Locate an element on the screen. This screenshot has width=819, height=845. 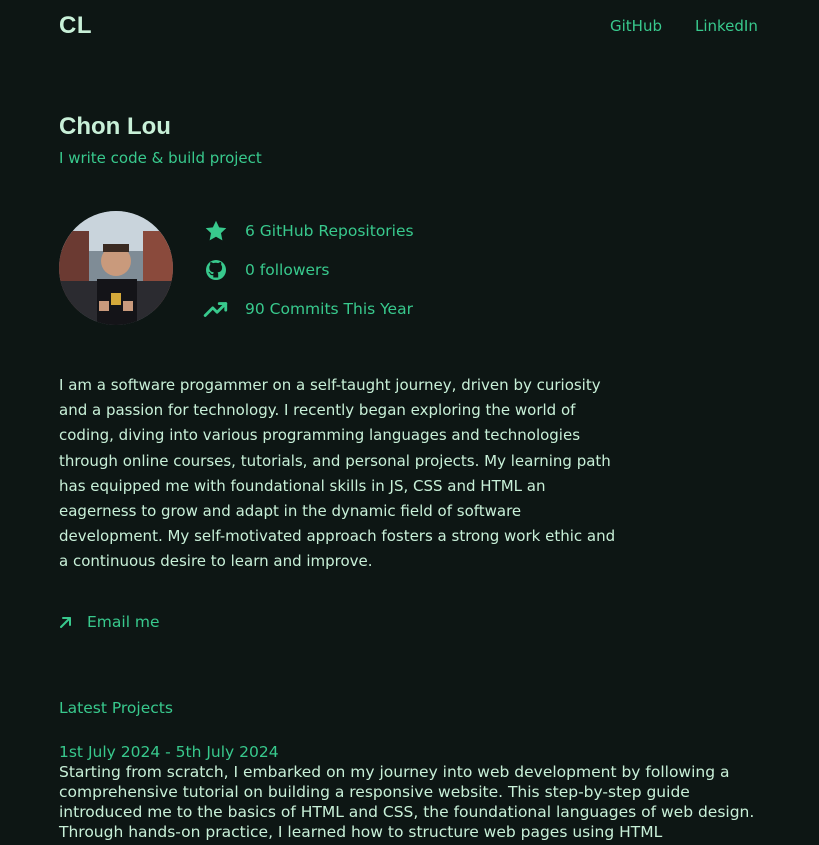
project-date: 1st July 2024 - 5th July 2024 is located at coordinates (169, 752).